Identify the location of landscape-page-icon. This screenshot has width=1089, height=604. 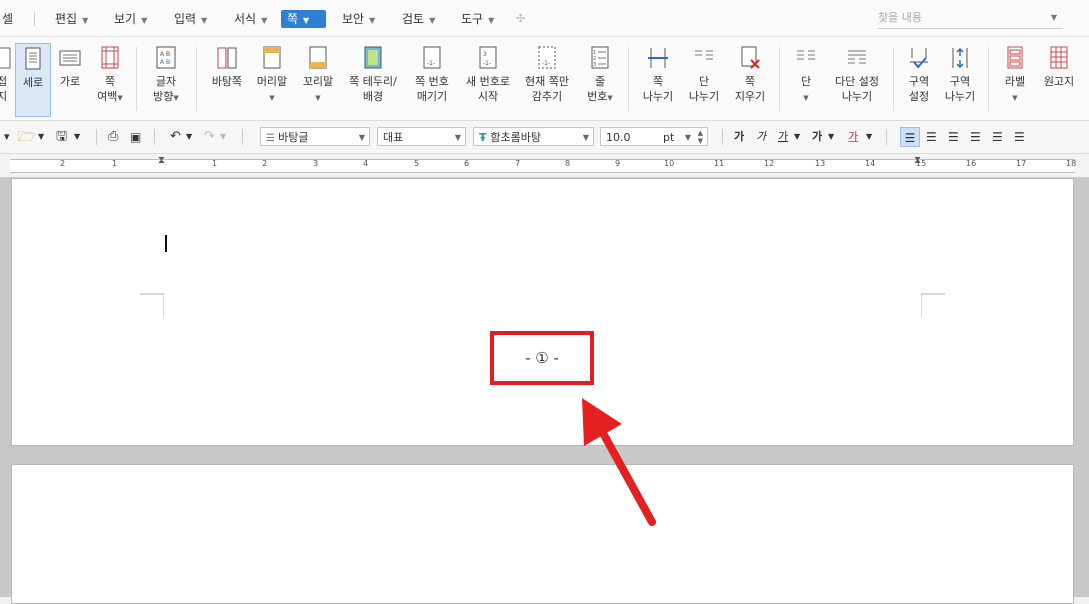
(70, 58).